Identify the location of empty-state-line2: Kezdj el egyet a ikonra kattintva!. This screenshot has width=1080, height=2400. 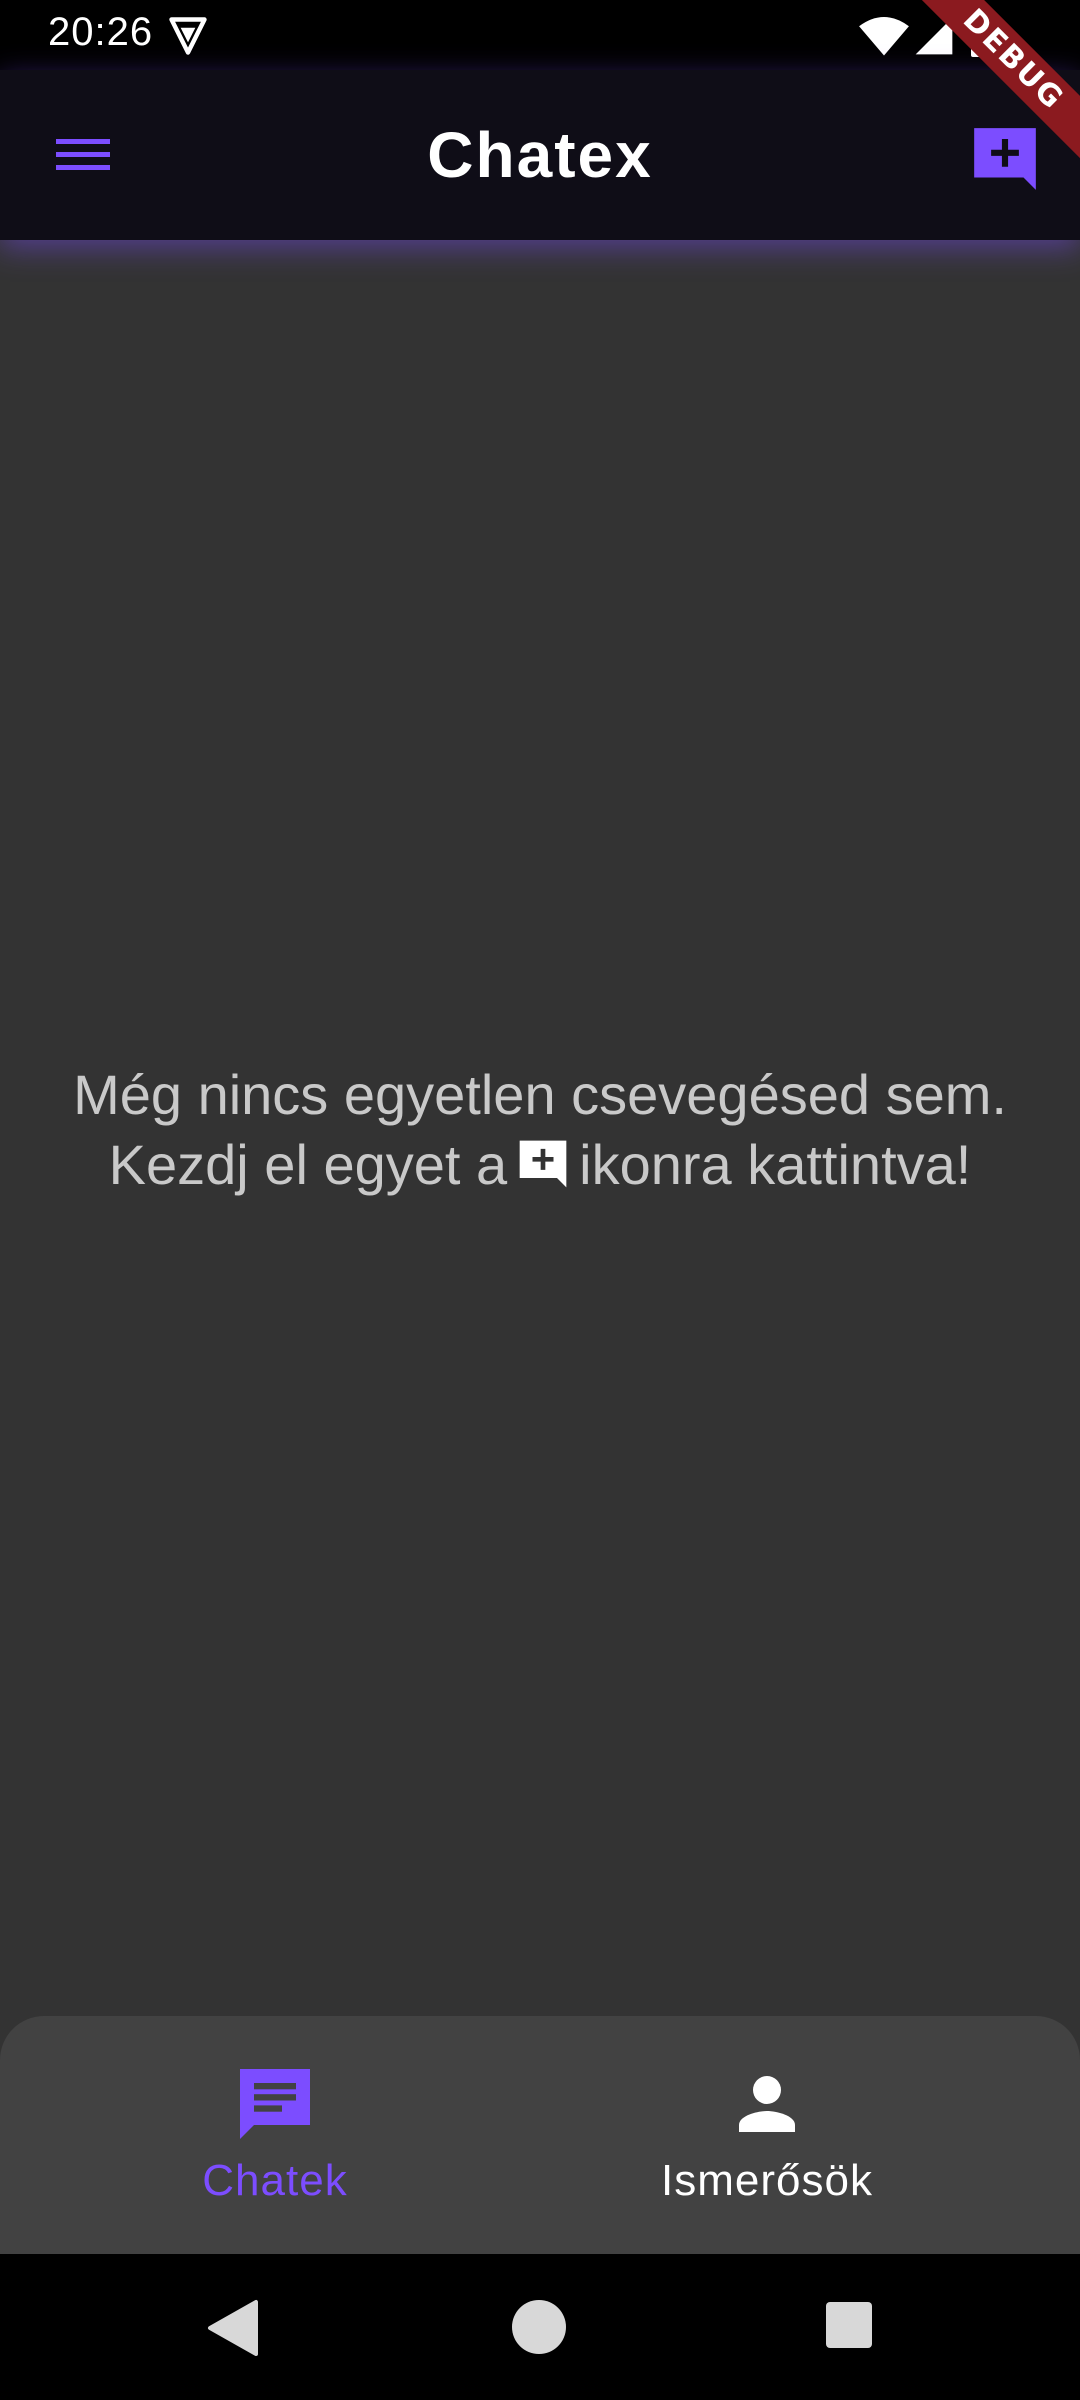
(540, 1165).